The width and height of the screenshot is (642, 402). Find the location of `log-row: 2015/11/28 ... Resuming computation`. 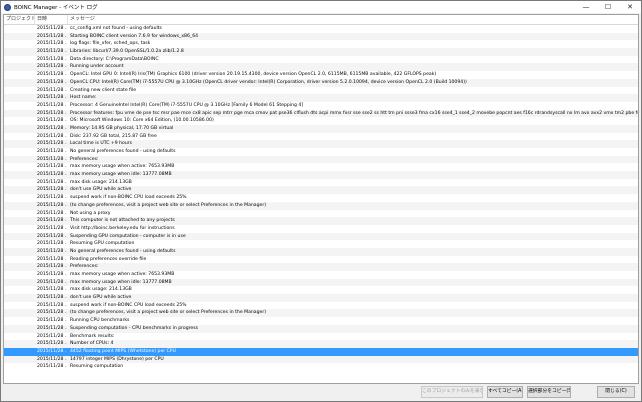

log-row: 2015/11/28 ... Resuming computation is located at coordinates (321, 367).